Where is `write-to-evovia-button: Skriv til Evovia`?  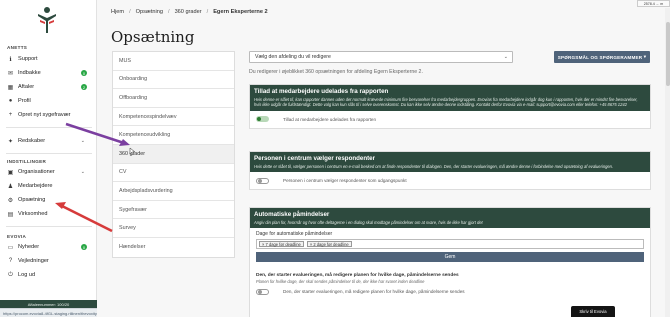
write-to-evovia-button: Skriv til Evovia is located at coordinates (593, 311).